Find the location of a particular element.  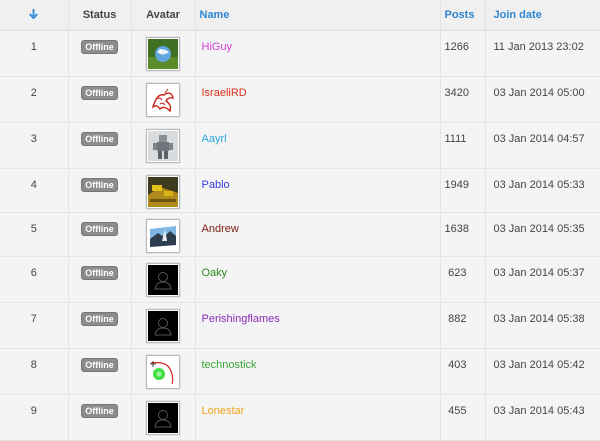

rank-column-header is located at coordinates (34, 15).